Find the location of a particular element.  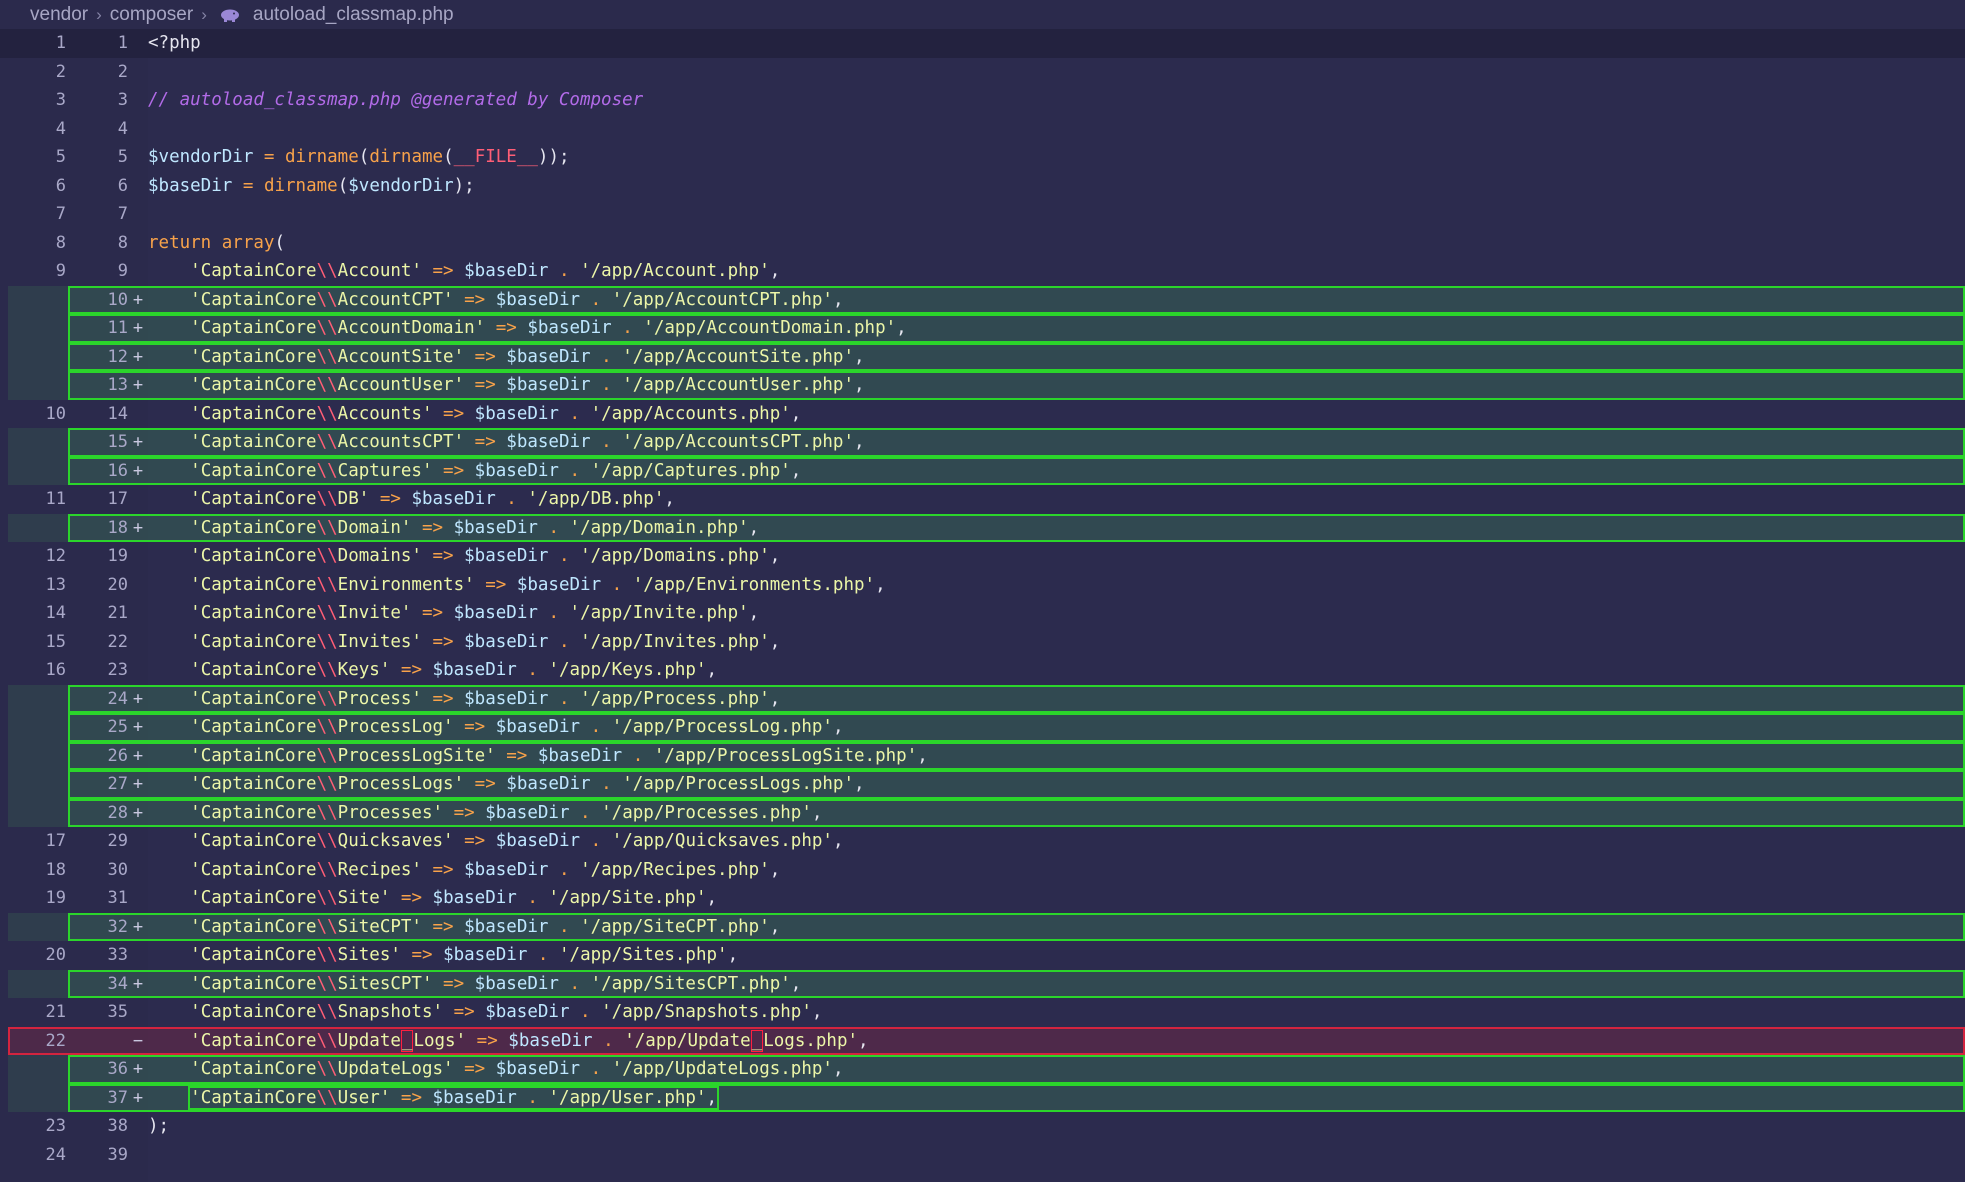

breadcrumb-item-vendor: vendor is located at coordinates (59, 15).